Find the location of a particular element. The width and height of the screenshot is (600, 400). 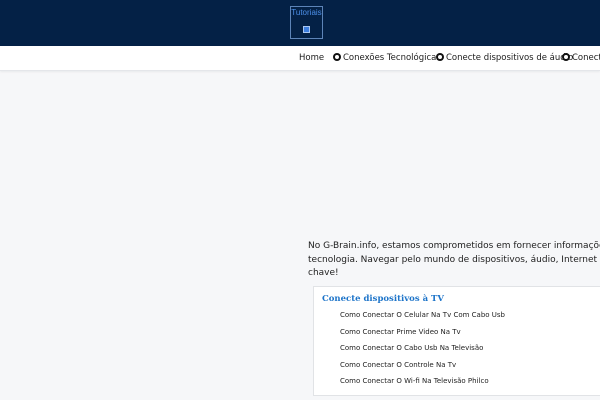

logo-text: Tutoriais is located at coordinates (306, 12).